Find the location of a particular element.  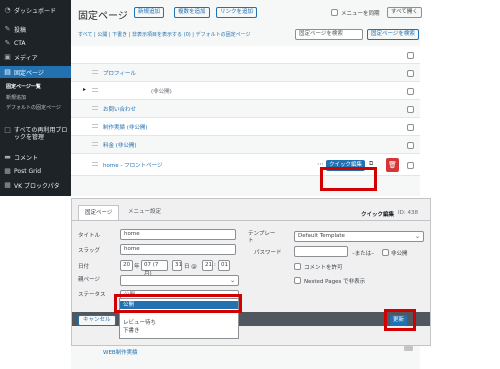

row-title: 料金 (非公開) is located at coordinates (120, 145).